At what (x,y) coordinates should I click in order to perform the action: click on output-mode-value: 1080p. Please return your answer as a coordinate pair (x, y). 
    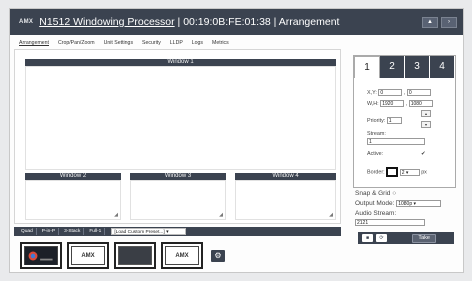
    Looking at the image, I should click on (405, 204).